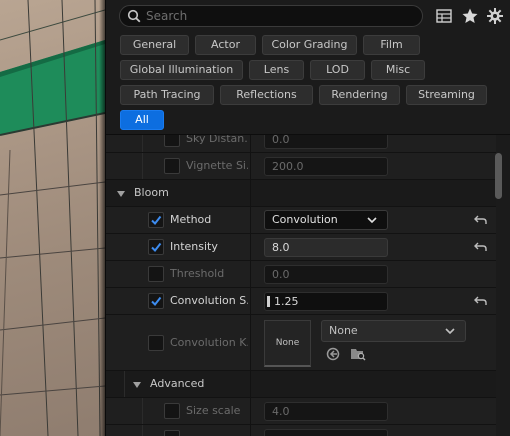  I want to click on intensity-label: Intensity, so click(194, 246).